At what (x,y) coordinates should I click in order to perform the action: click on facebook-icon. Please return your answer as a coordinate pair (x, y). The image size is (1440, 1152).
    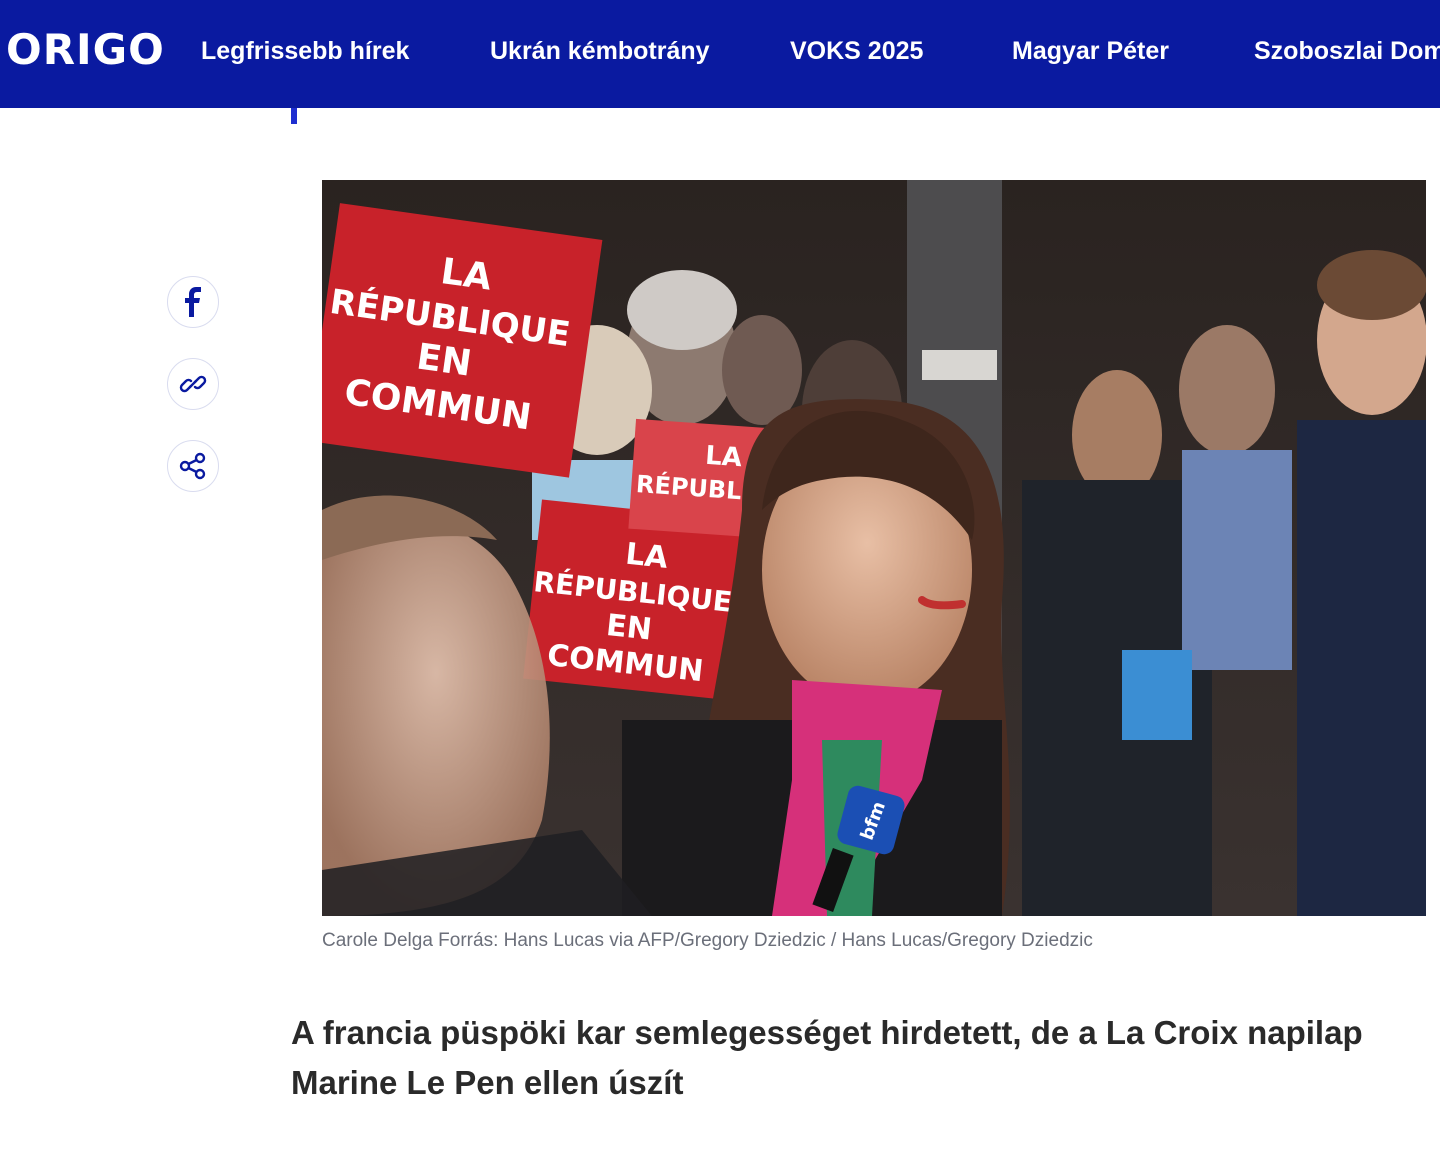
    Looking at the image, I should click on (193, 302).